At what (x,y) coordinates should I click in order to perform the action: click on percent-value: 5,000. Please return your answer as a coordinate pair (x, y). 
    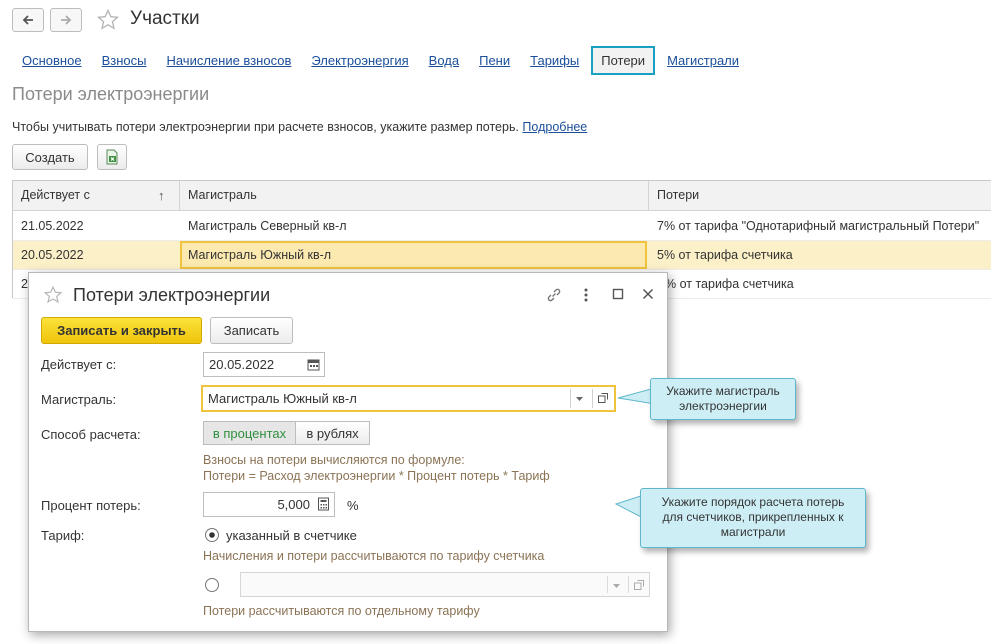
    Looking at the image, I should click on (293, 504).